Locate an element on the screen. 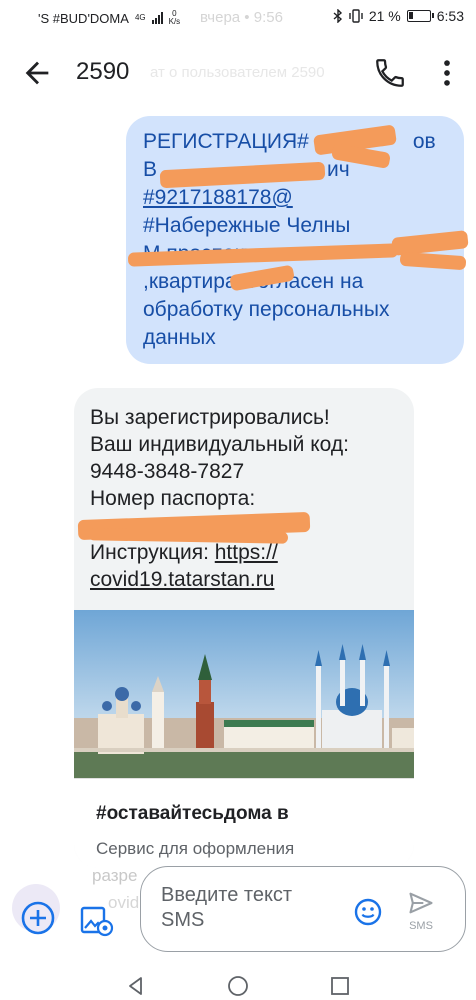  more-vert-icon is located at coordinates (447, 73).